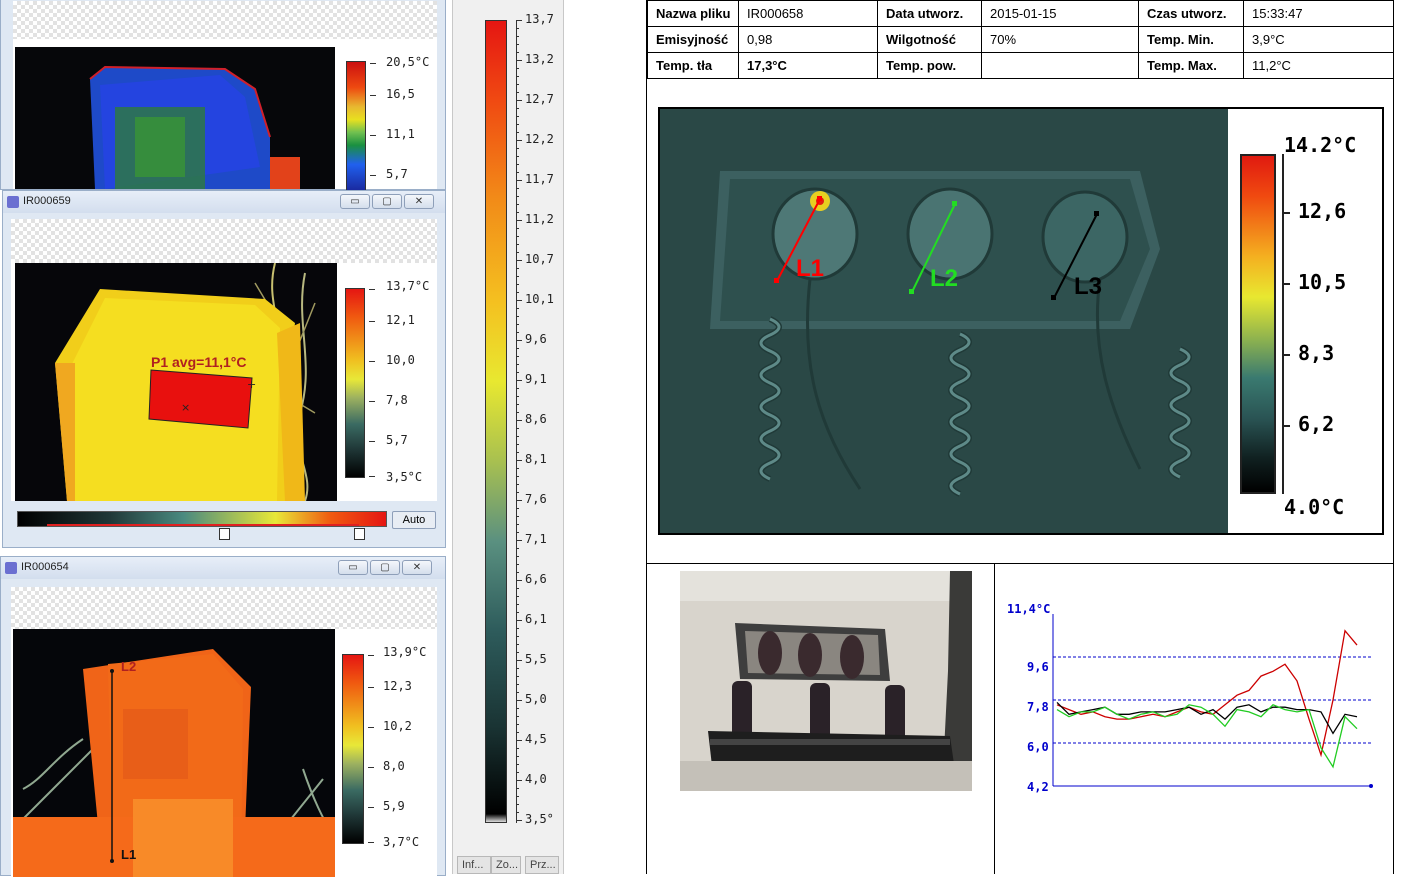 This screenshot has height=877, width=1414. What do you see at coordinates (359, 534) in the screenshot?
I see `slider-handle-max` at bounding box center [359, 534].